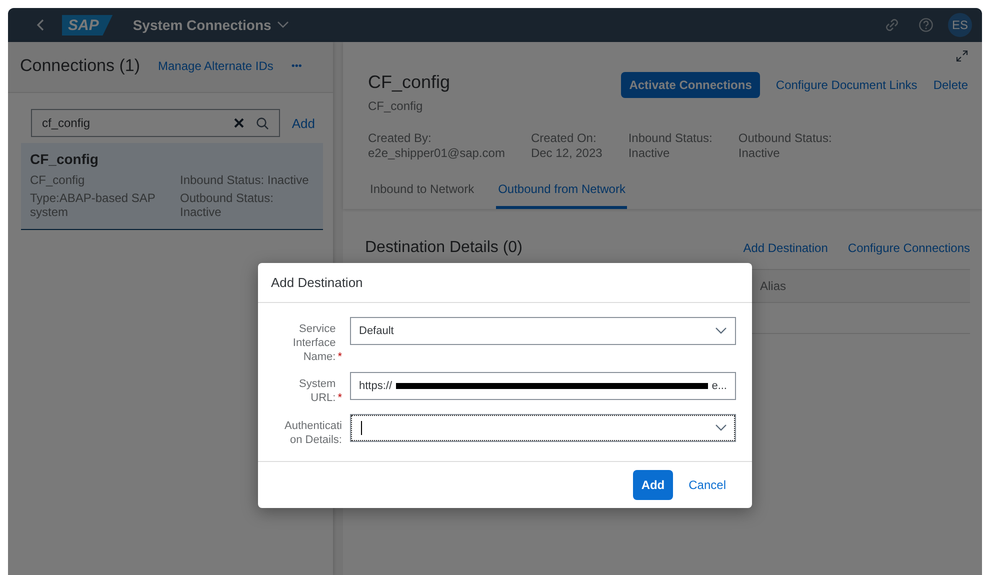 The image size is (986, 575). What do you see at coordinates (950, 85) in the screenshot?
I see `header-action-button: Delete` at bounding box center [950, 85].